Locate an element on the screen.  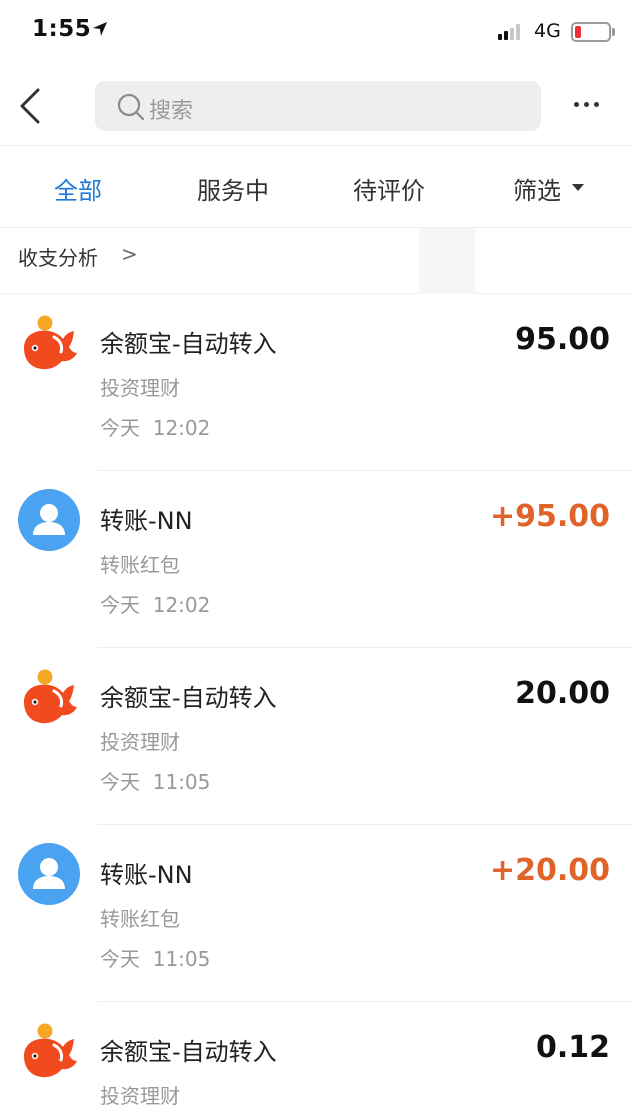
transaction-amount: +95.00 is located at coordinates (549, 516).